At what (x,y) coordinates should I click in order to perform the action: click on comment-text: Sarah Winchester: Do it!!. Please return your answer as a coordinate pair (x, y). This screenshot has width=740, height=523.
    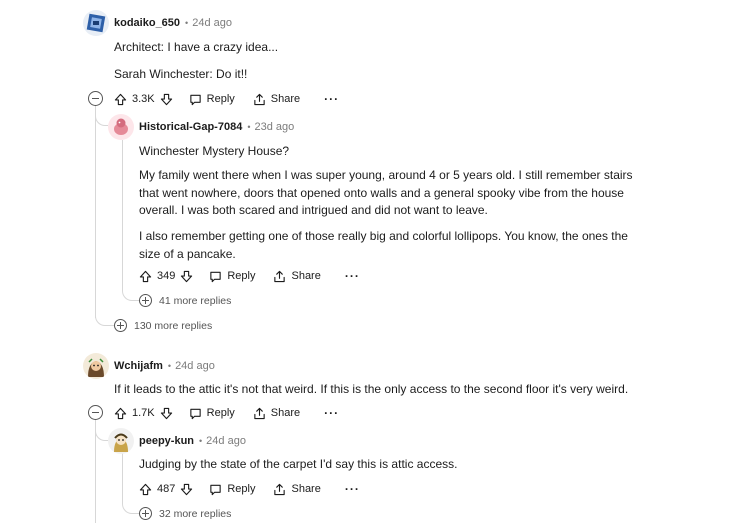
    Looking at the image, I should click on (181, 74).